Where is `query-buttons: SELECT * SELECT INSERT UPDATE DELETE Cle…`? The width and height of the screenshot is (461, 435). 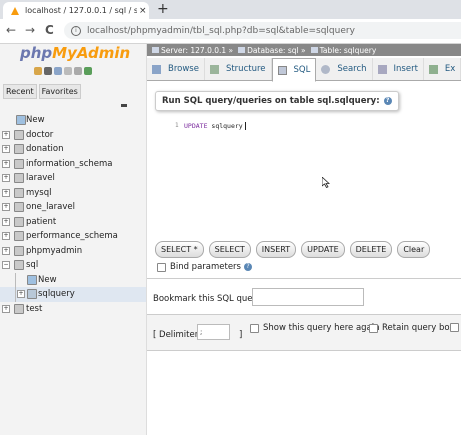 query-buttons: SELECT * SELECT INSERT UPDATE DELETE Cle… is located at coordinates (293, 249).